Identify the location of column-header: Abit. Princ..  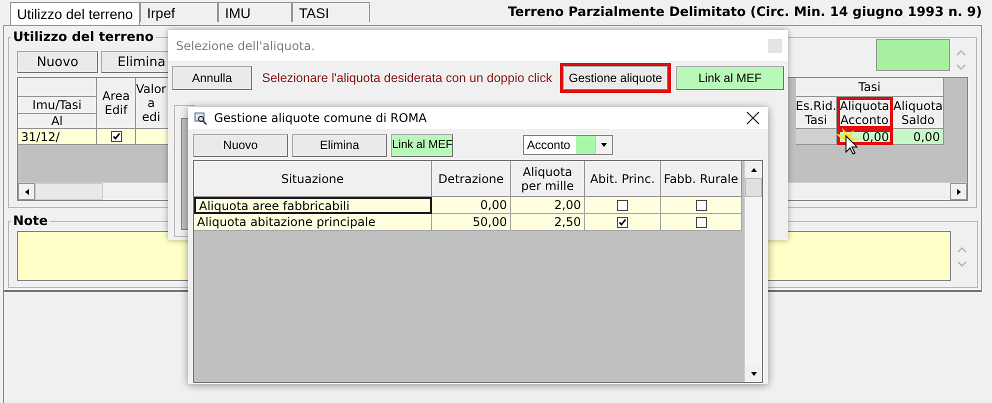
(623, 179).